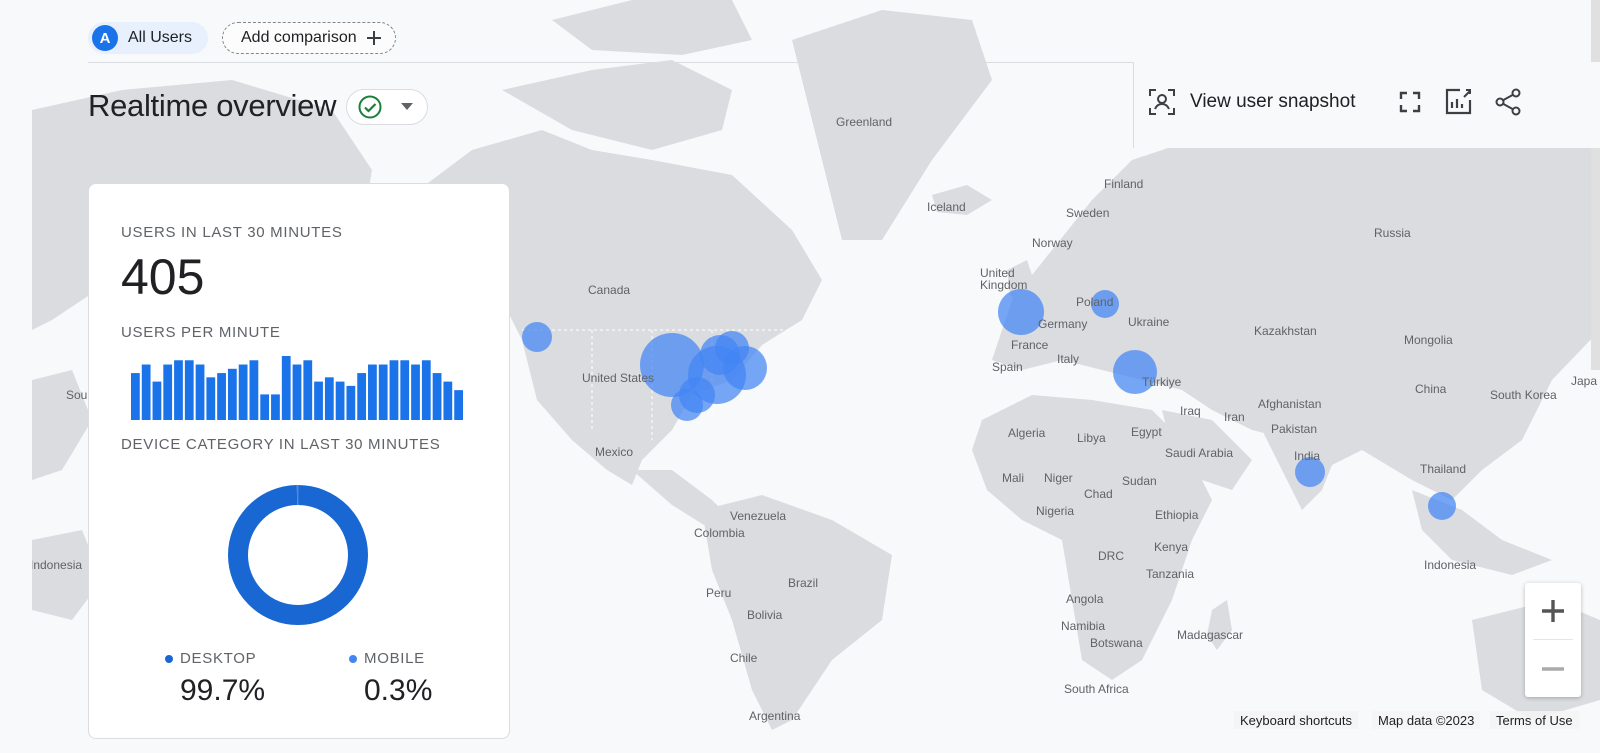 Image resolution: width=1600 pixels, height=753 pixels. What do you see at coordinates (309, 38) in the screenshot?
I see `add-comparison-button: Add comparison` at bounding box center [309, 38].